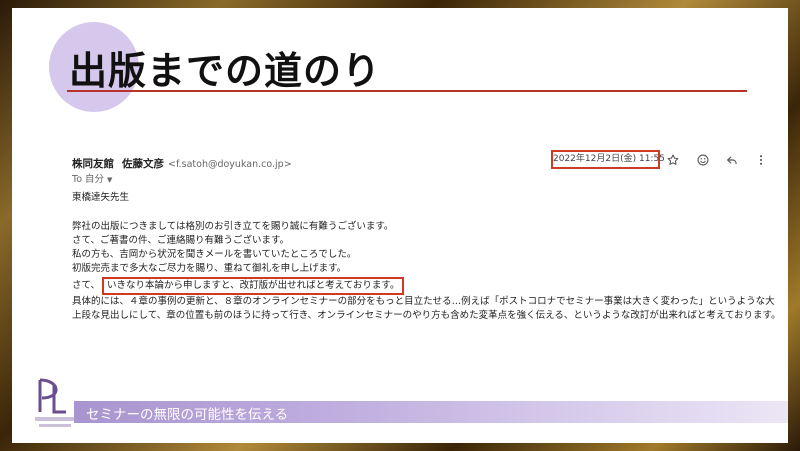 The width and height of the screenshot is (800, 451). I want to click on email-line-highlighted: さて、 いきなり本論から申しますと、改訂版が出せればと考えております。, so click(427, 285).